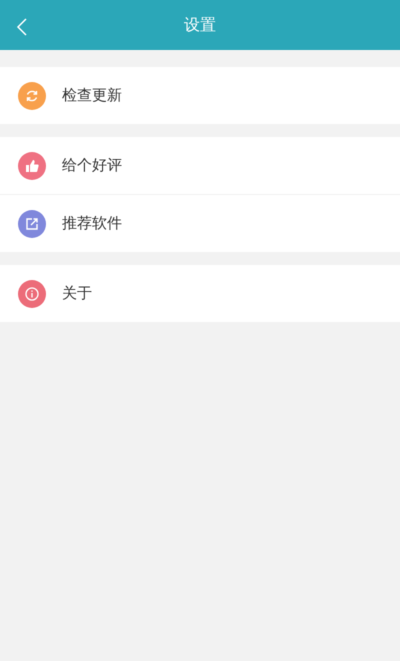 Image resolution: width=400 pixels, height=661 pixels. I want to click on info-icon, so click(32, 293).